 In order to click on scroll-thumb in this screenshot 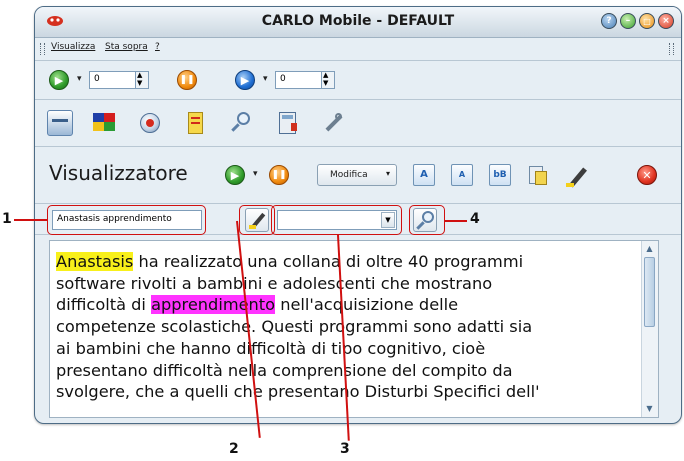, I will do `click(649, 292)`.